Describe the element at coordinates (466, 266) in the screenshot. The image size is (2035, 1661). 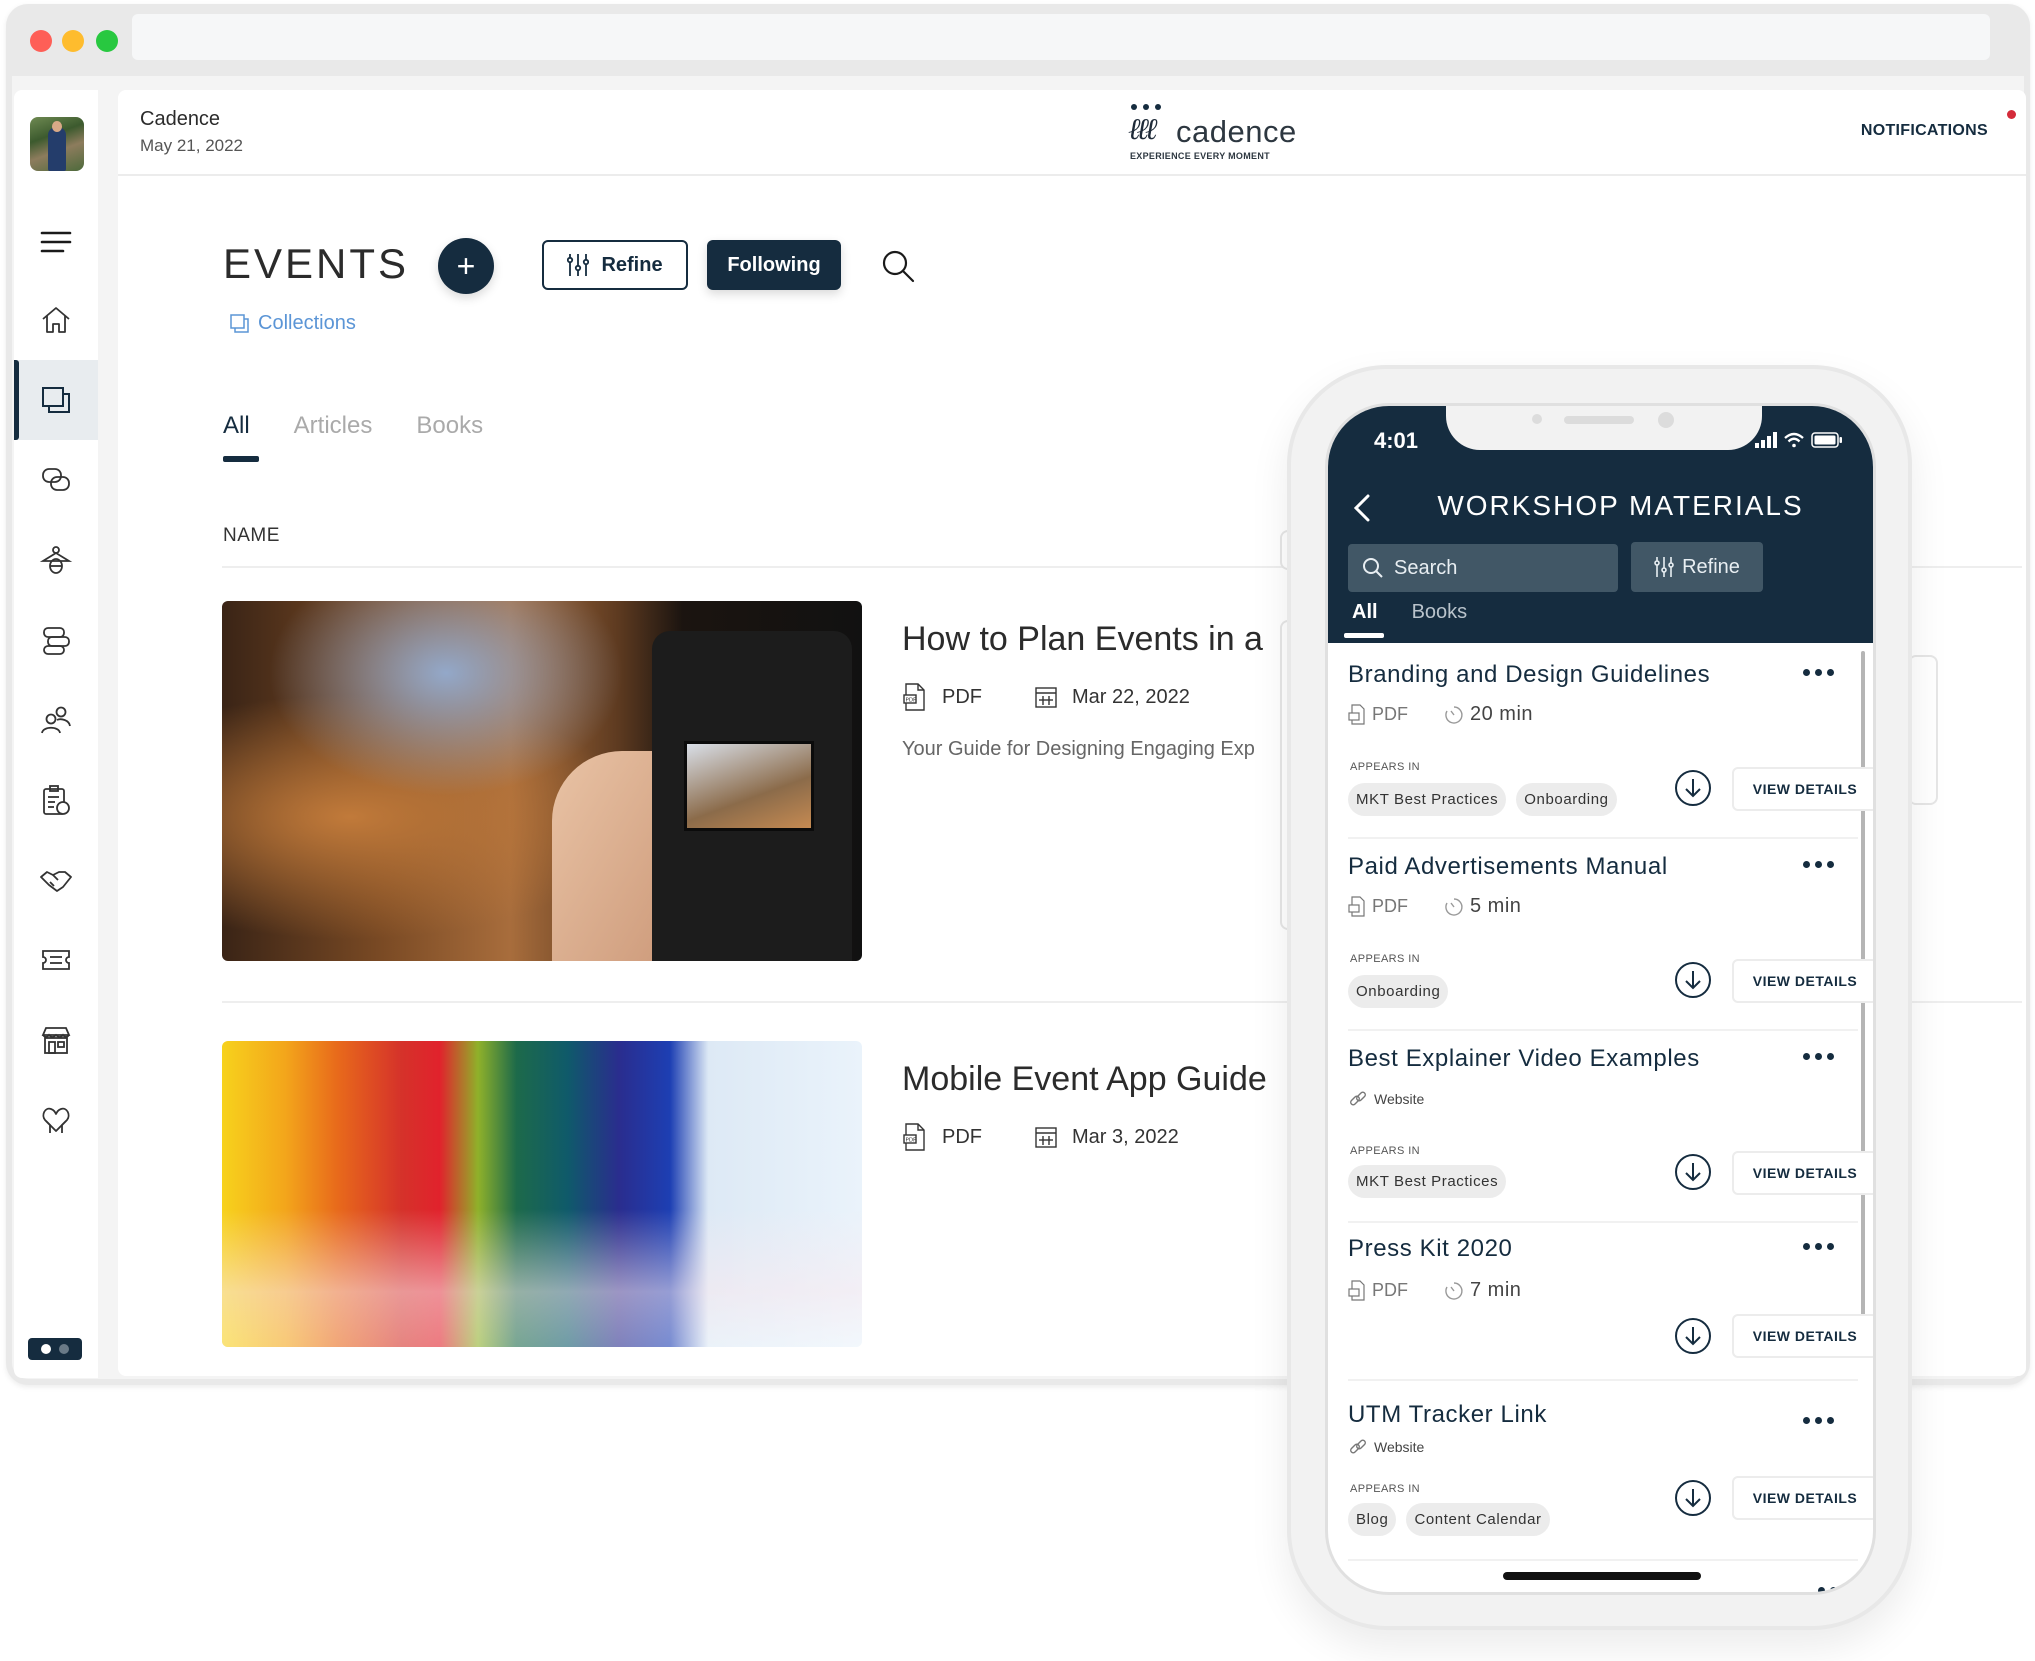
I see `add-button: +` at that location.